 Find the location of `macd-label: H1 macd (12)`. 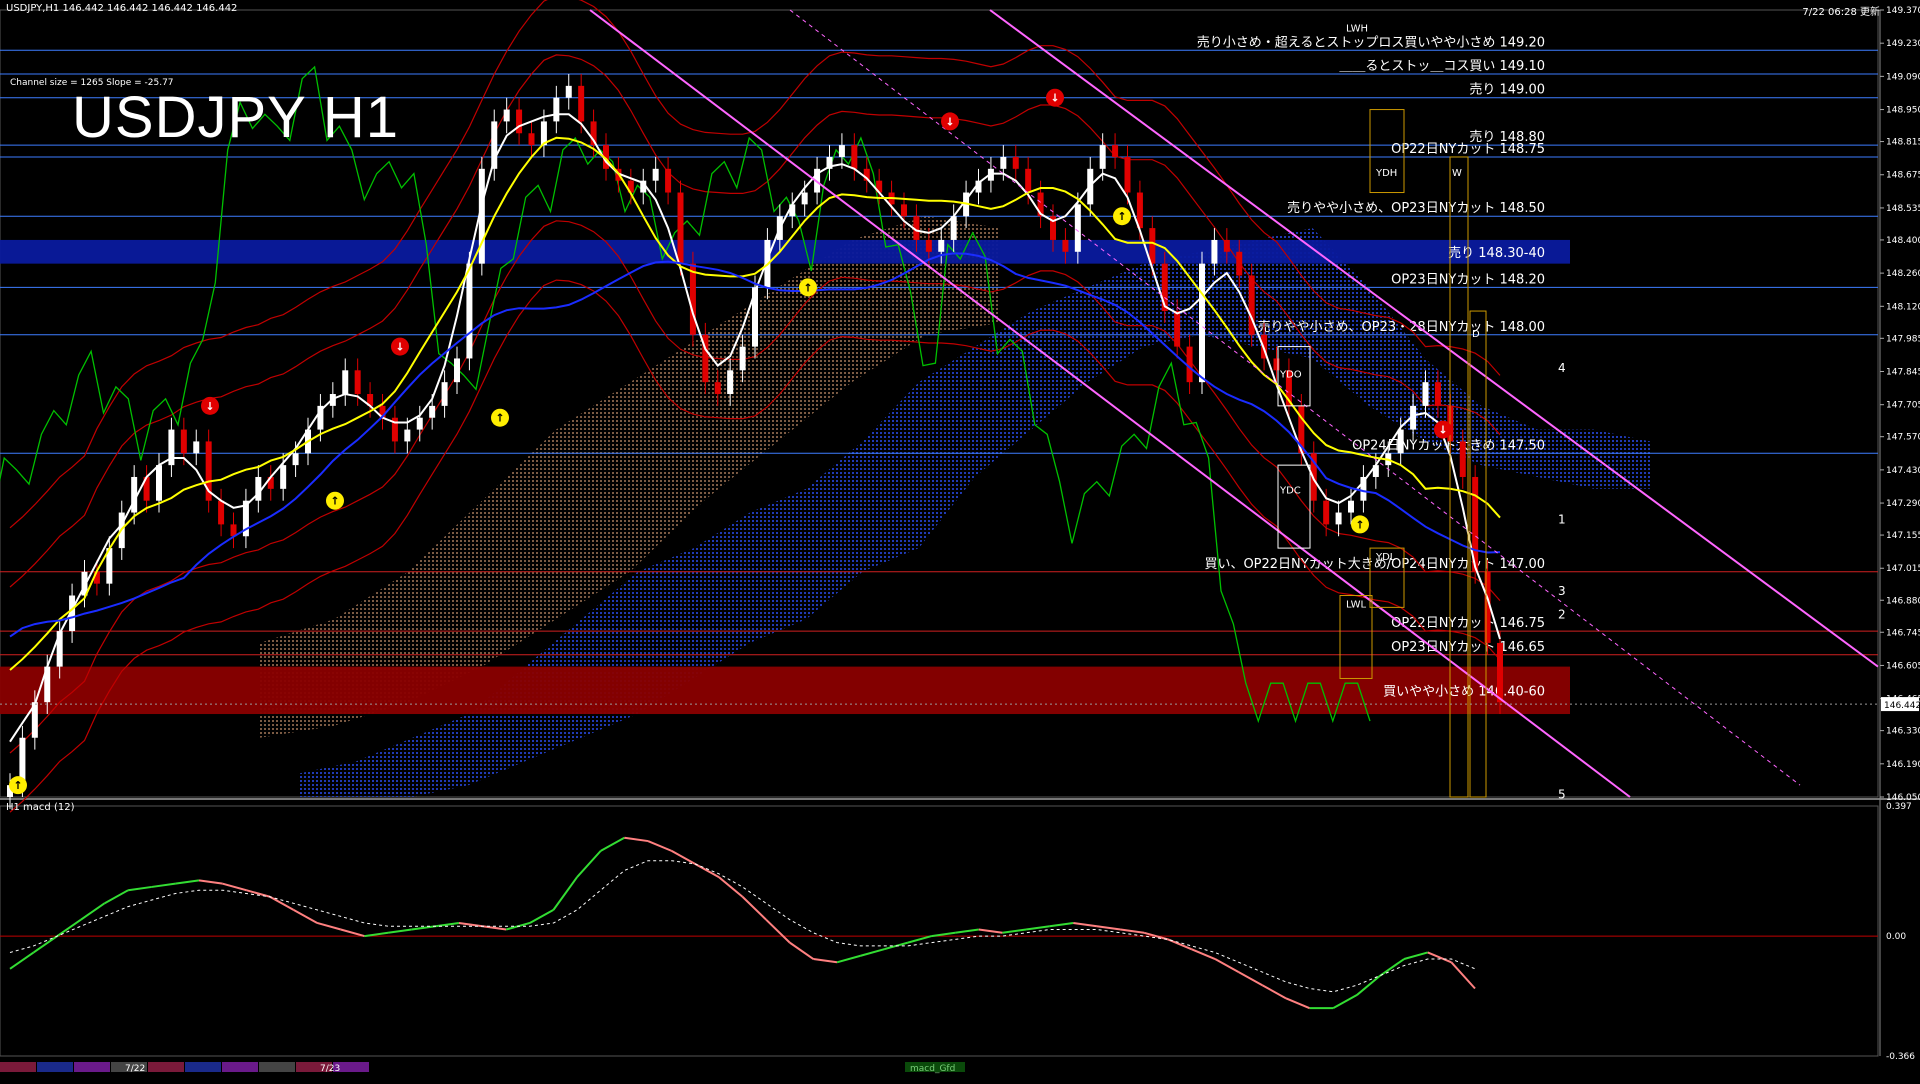

macd-label: H1 macd (12) is located at coordinates (40, 807).